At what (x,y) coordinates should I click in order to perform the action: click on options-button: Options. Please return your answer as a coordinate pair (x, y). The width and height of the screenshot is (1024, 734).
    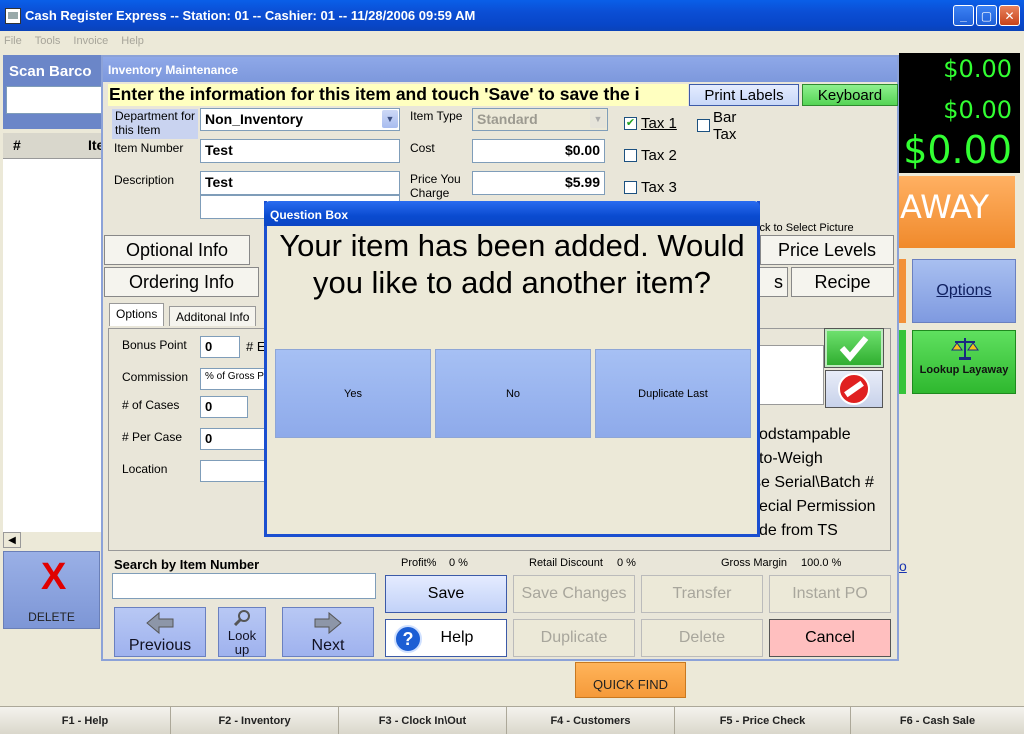
    Looking at the image, I should click on (964, 291).